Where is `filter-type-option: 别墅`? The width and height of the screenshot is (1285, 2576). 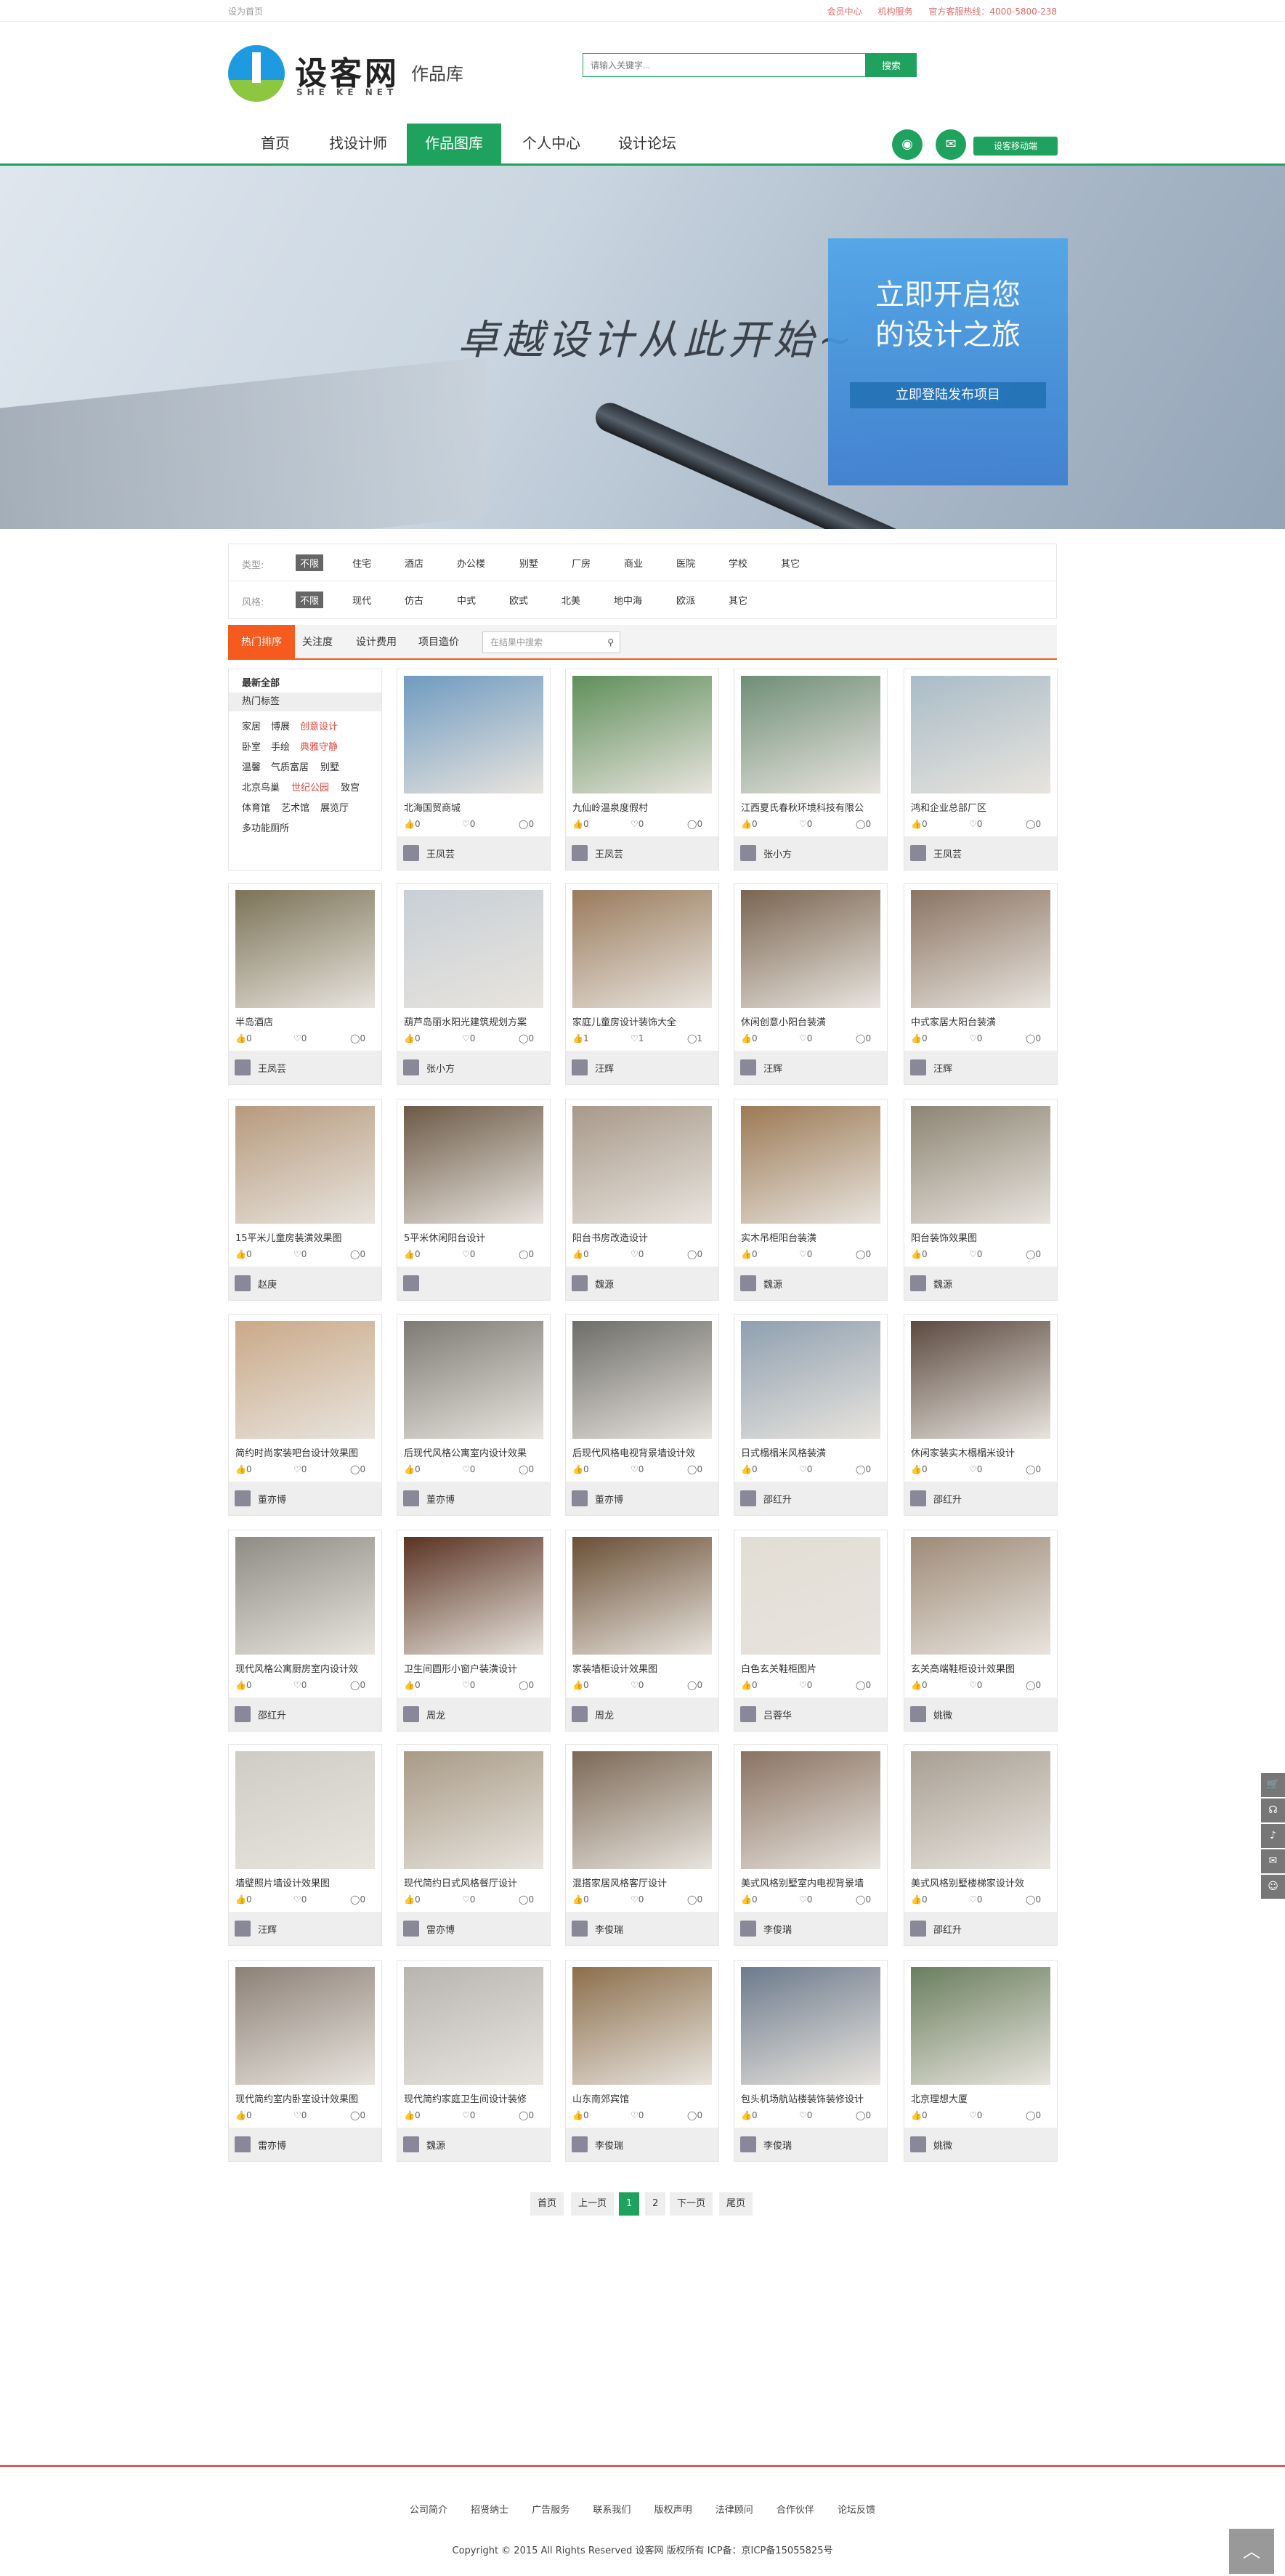
filter-type-option: 别墅 is located at coordinates (528, 563).